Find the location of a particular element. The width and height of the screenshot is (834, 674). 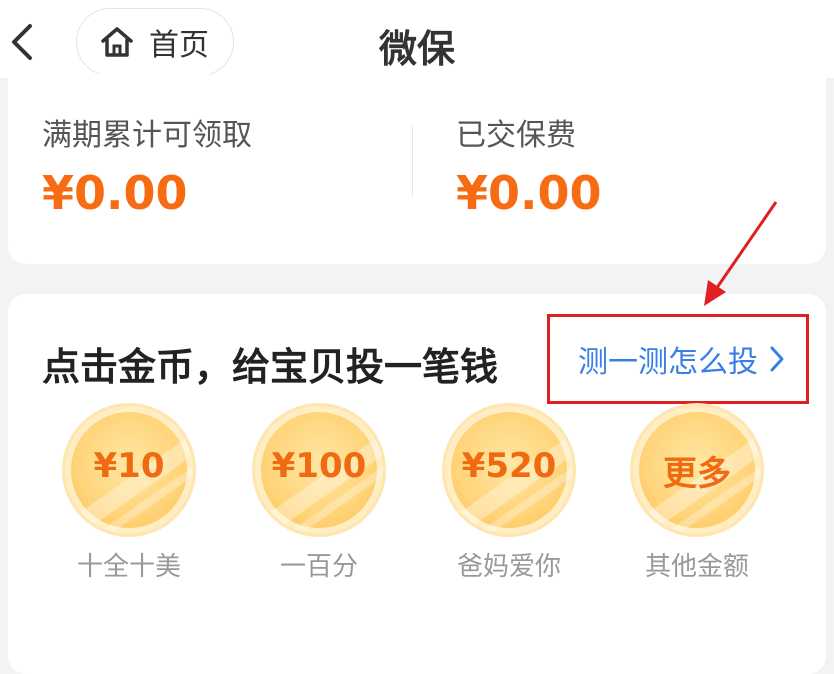

coin-option: ¥10 十全十美 is located at coordinates (129, 494).